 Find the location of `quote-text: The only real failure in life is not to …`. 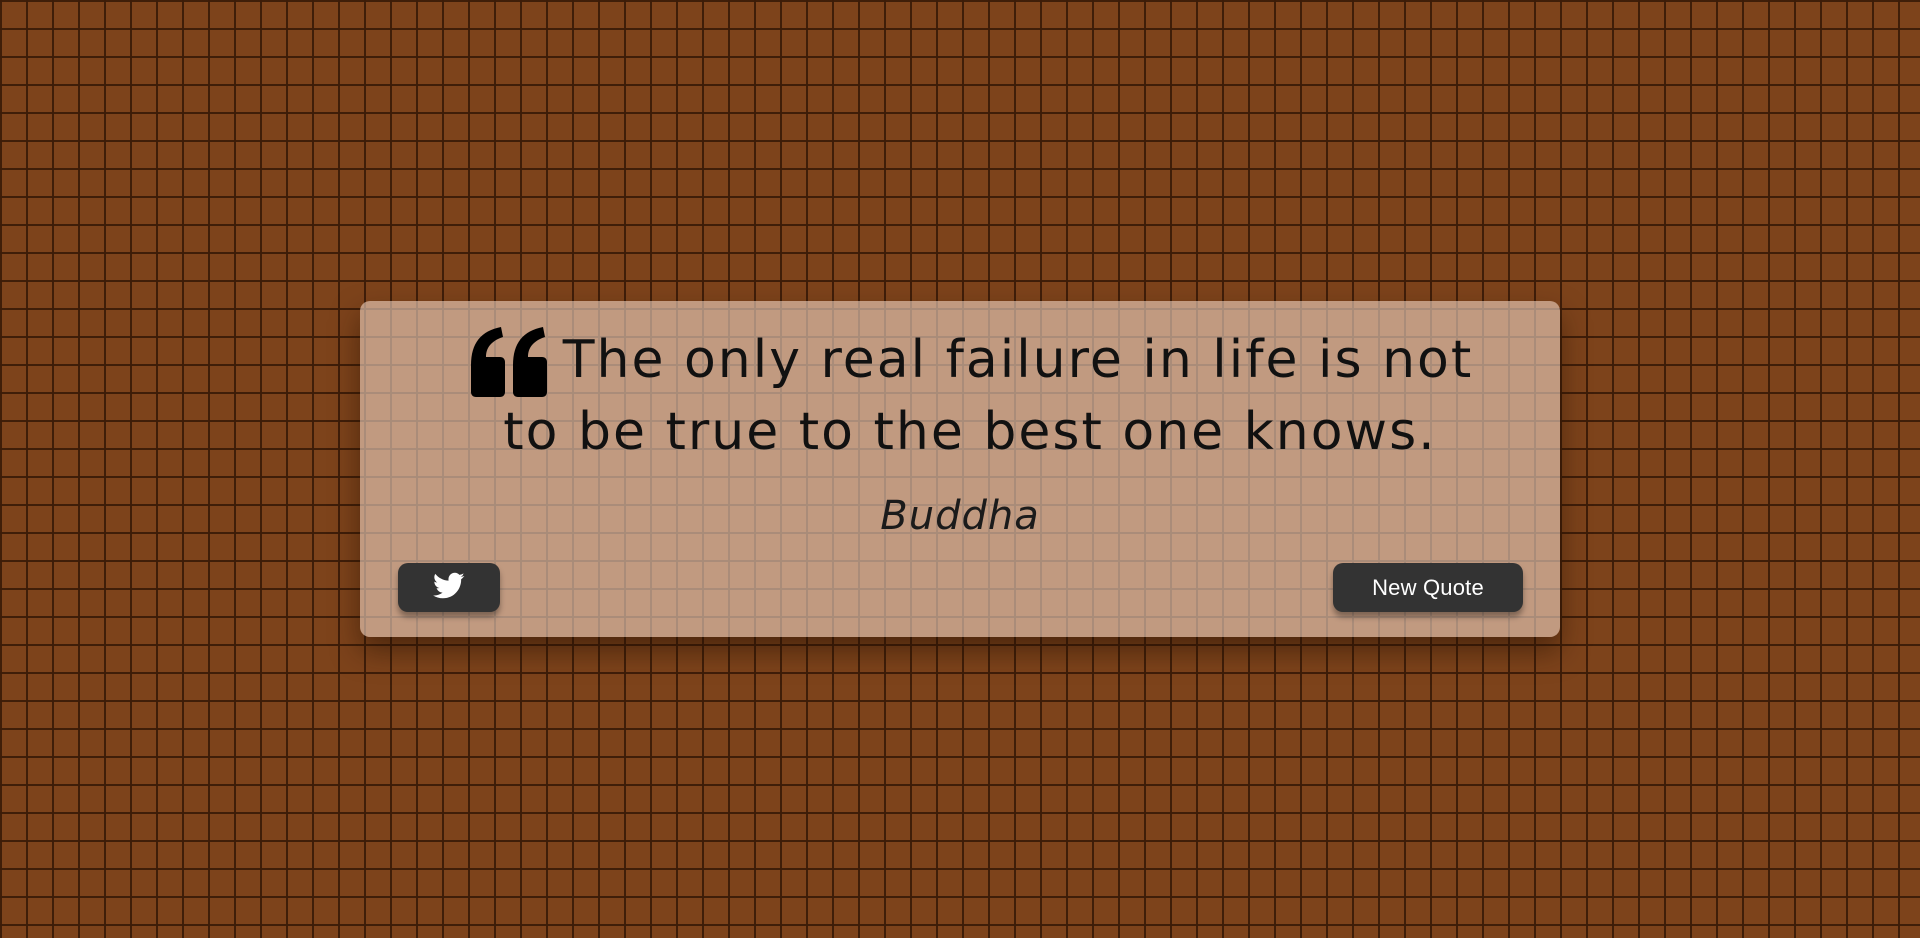

quote-text: The only real failure in life is not to … is located at coordinates (988, 396).